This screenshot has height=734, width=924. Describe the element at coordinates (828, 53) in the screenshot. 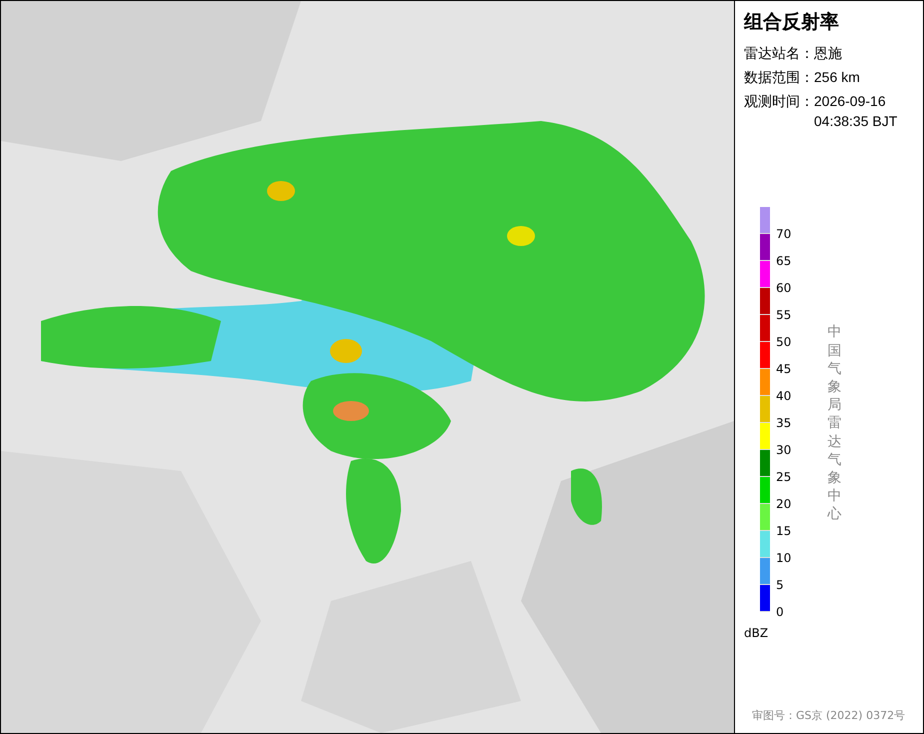

I see `field-value: 恩施` at that location.